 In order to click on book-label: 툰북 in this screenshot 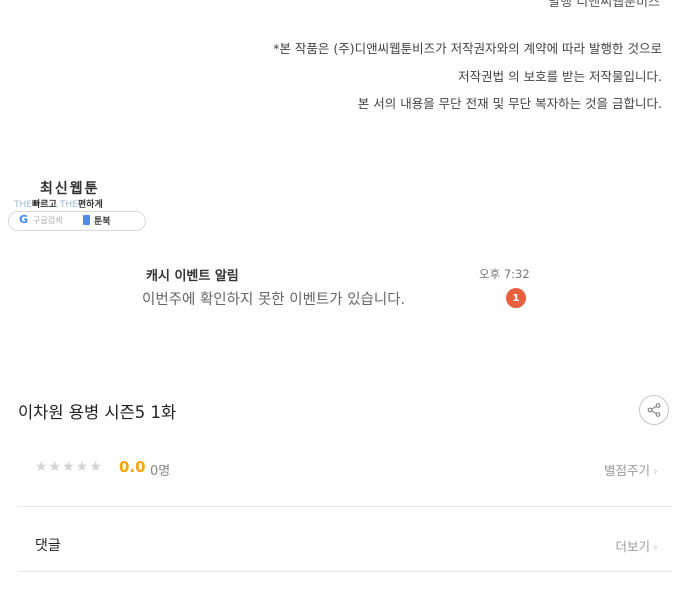, I will do `click(102, 222)`.